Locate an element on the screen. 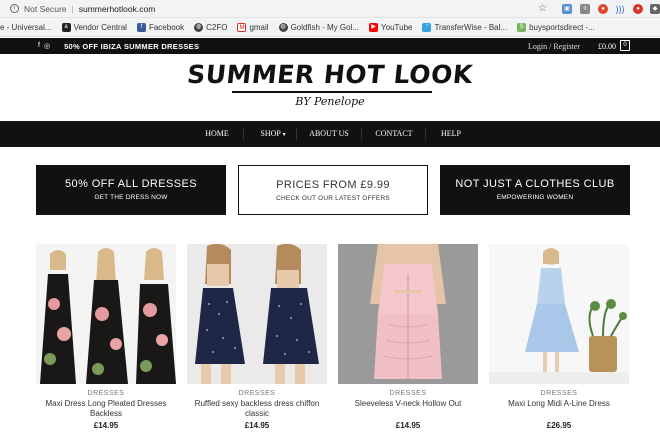 The width and height of the screenshot is (660, 440). info-icon: i is located at coordinates (14, 8).